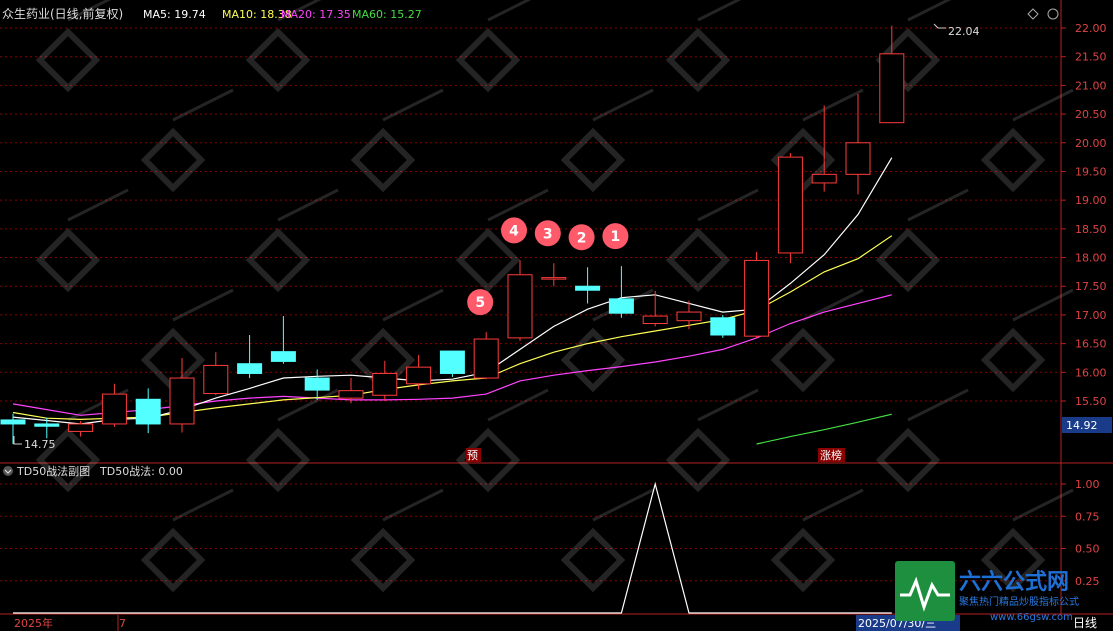  What do you see at coordinates (1087, 581) in the screenshot?
I see `sub-tick-label: 0.25` at bounding box center [1087, 581].